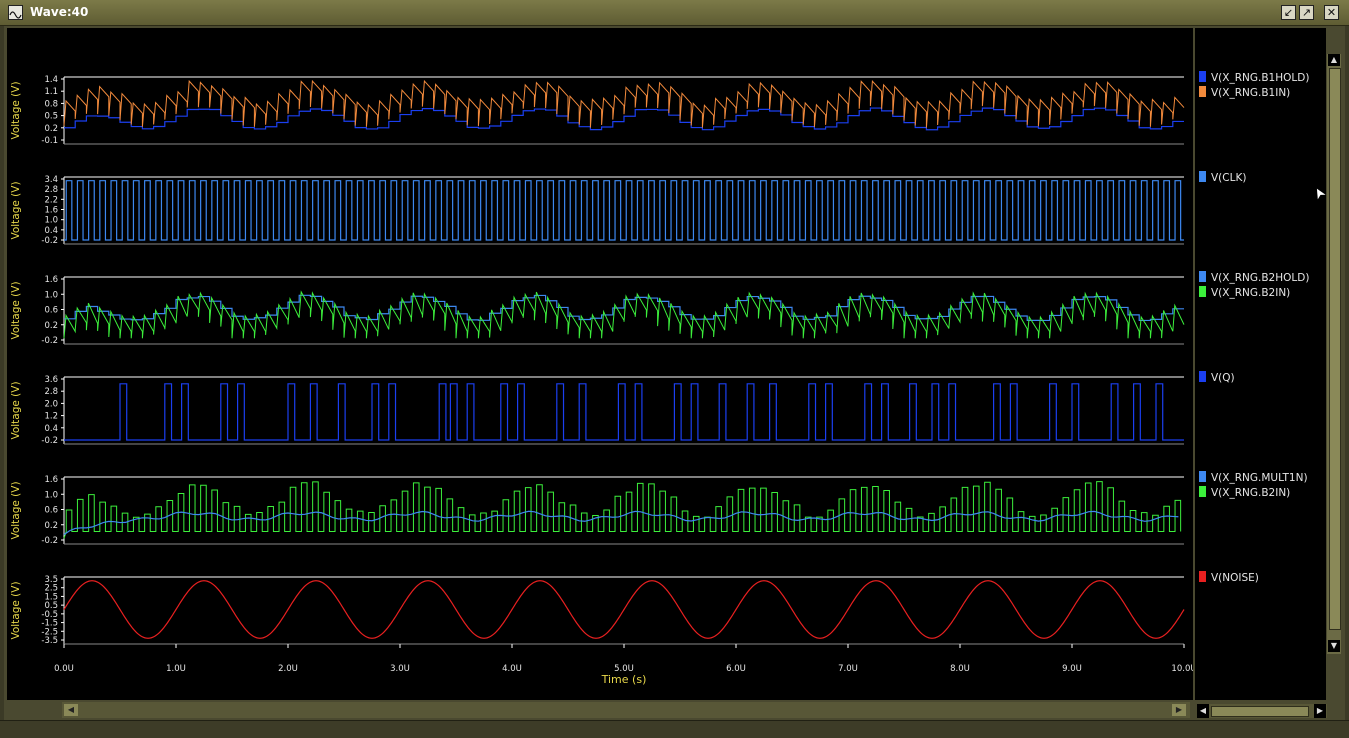  Describe the element at coordinates (71, 710) in the screenshot. I see `scroll-left-icon: ◀` at that location.